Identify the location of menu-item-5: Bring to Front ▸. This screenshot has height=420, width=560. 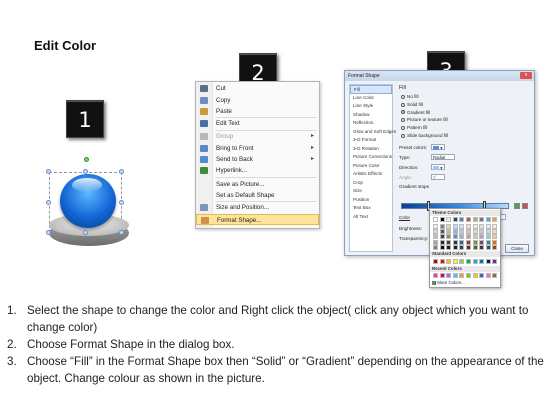
(257, 148).